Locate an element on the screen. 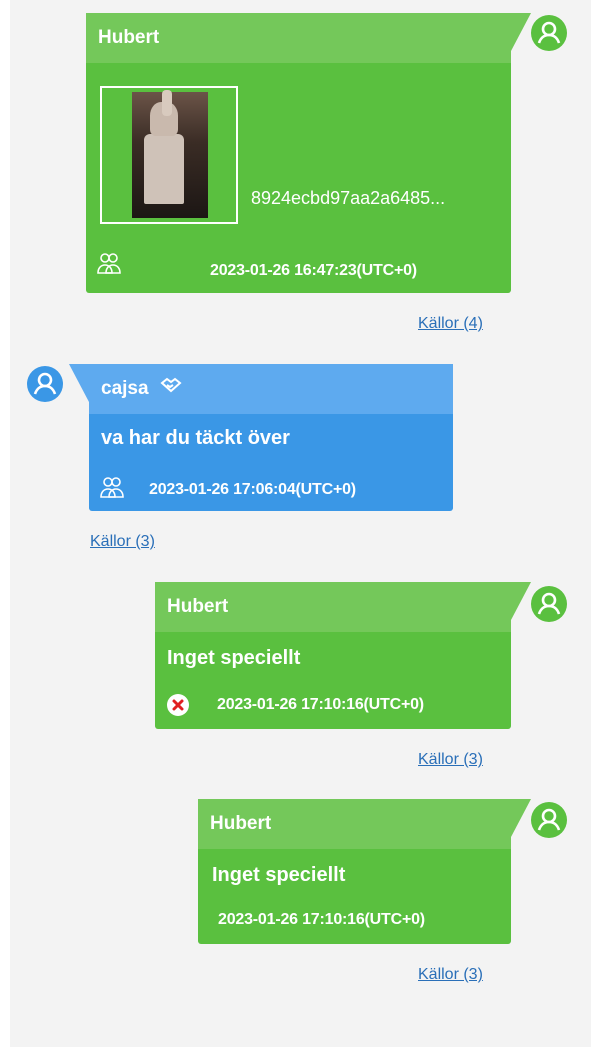  left-edge is located at coordinates (5, 523).